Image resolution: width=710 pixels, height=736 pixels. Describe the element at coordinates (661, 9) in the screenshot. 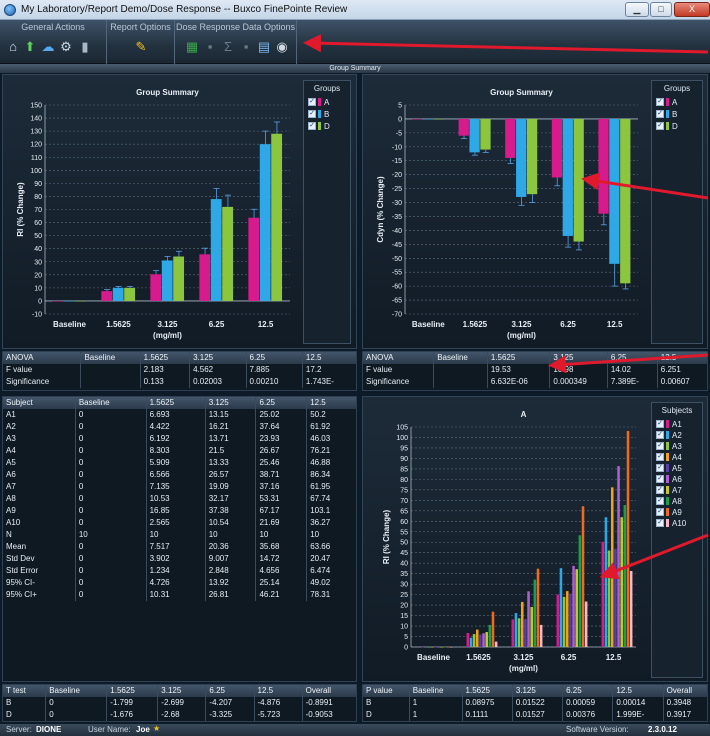

I see `maximize-button: □` at that location.